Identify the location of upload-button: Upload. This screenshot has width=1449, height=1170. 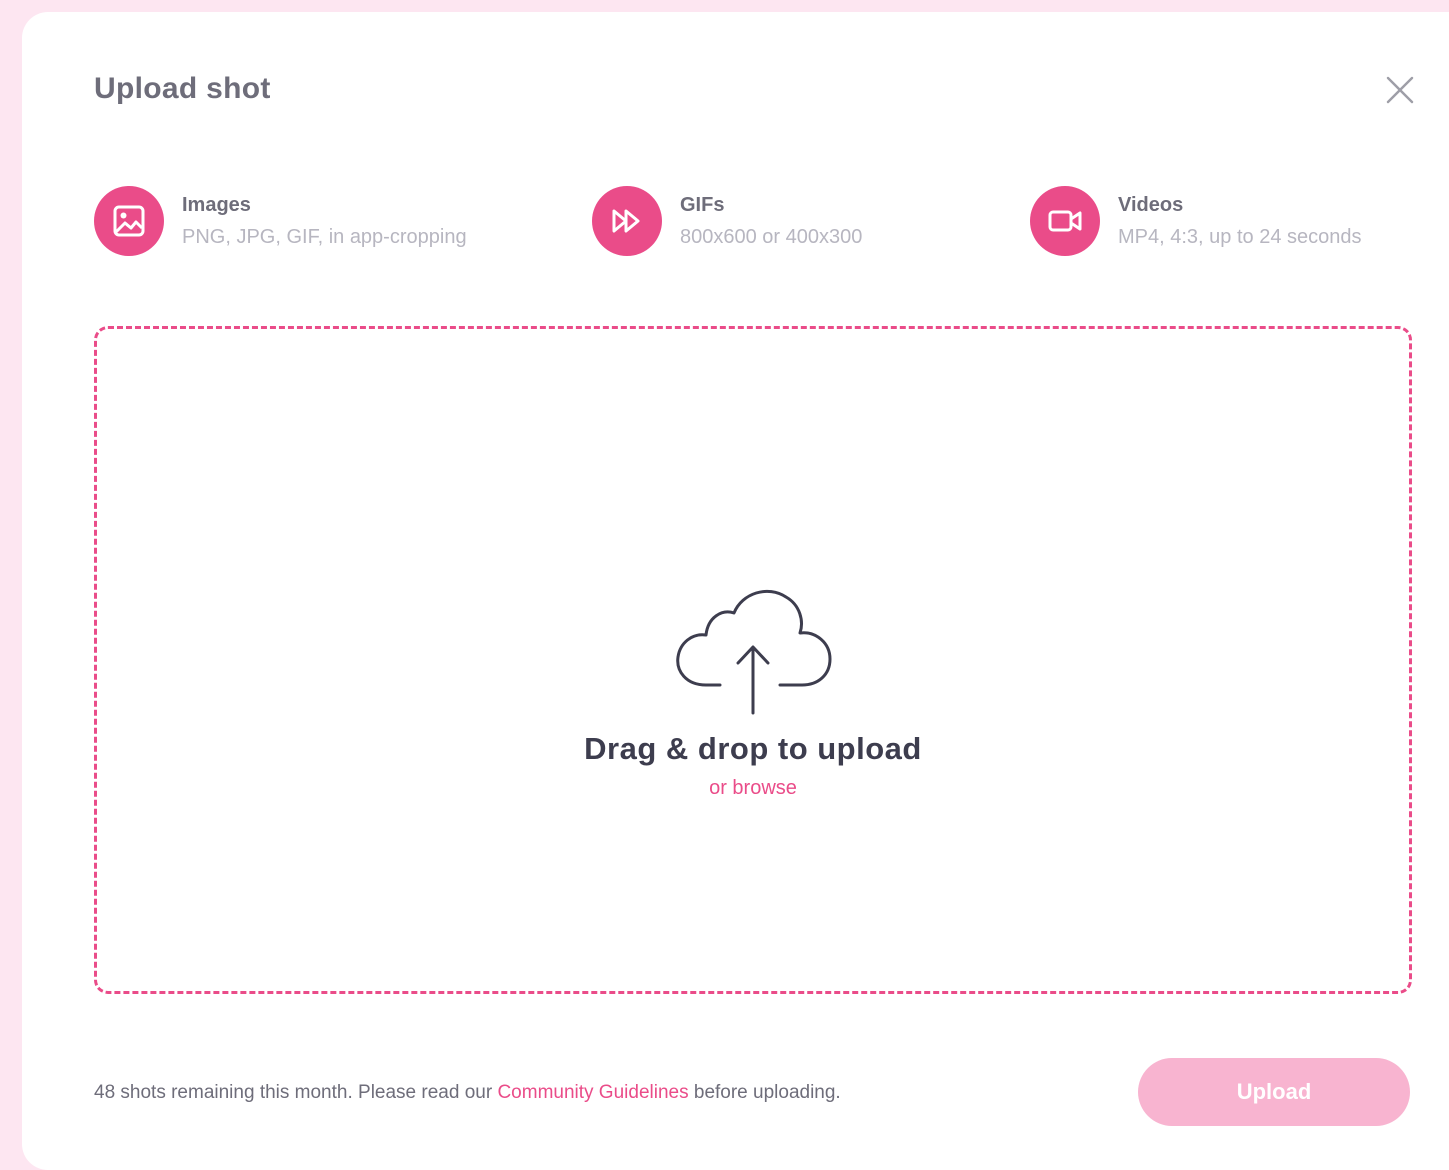
(1274, 1092).